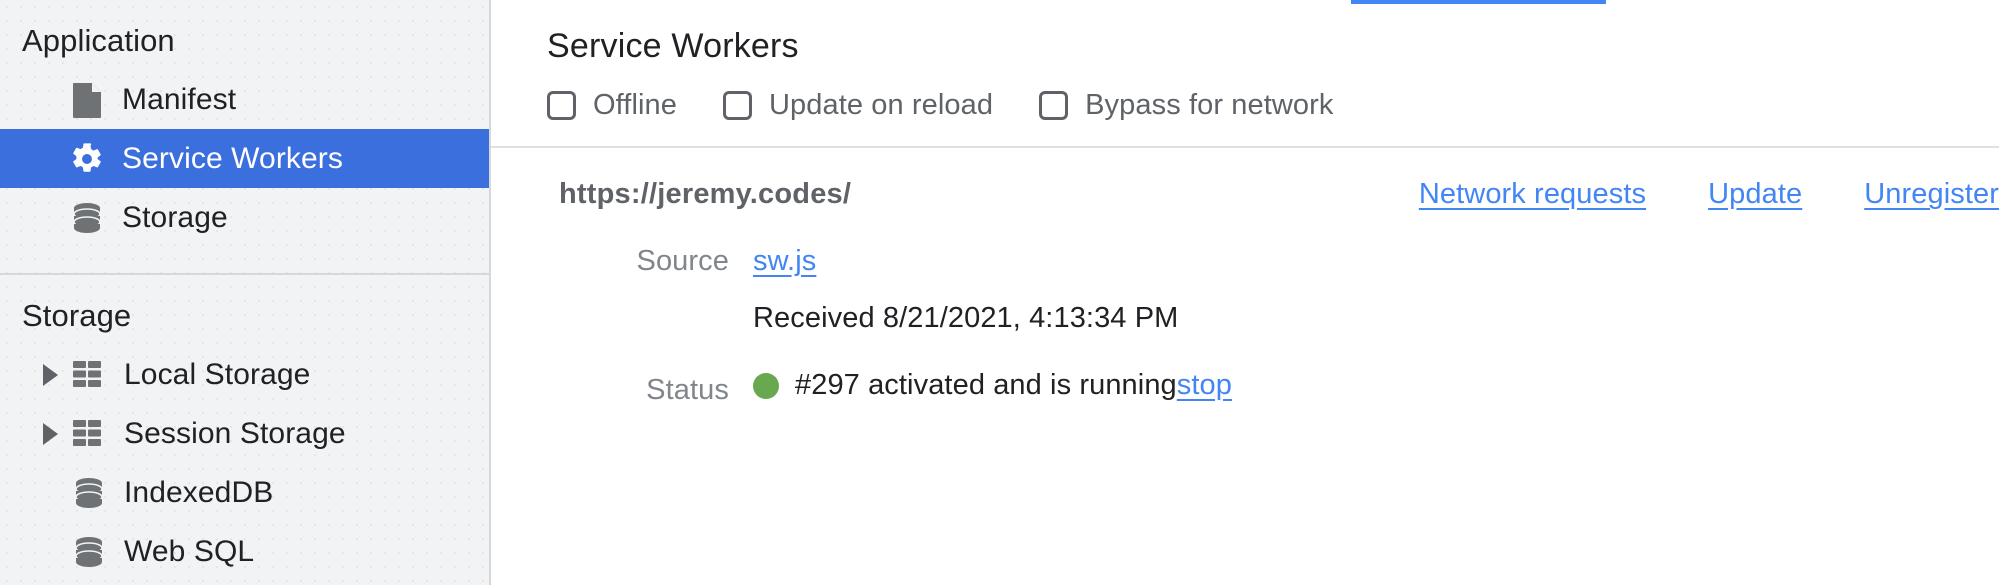  What do you see at coordinates (175, 217) in the screenshot?
I see `sidebar-item-label: Storage` at bounding box center [175, 217].